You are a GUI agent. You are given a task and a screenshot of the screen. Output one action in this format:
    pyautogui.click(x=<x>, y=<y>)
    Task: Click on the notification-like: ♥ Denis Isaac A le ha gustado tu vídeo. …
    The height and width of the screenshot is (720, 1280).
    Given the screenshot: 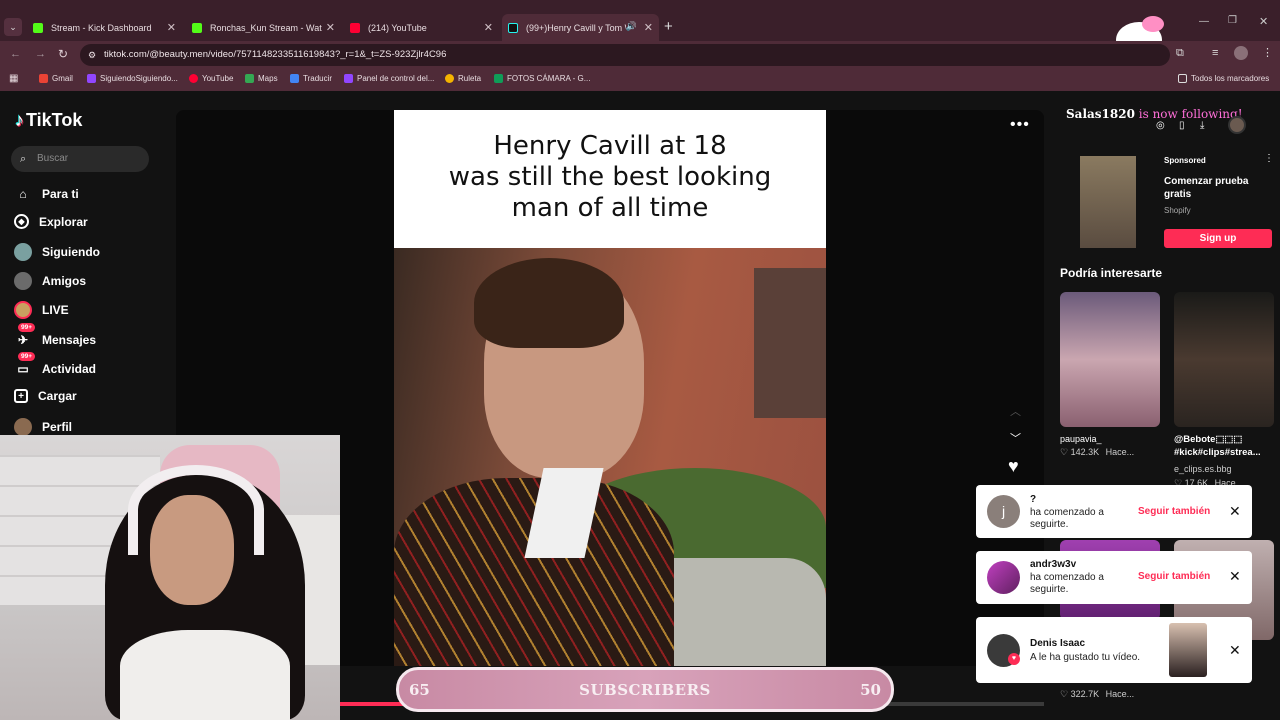 What is the action you would take?
    pyautogui.click(x=1114, y=650)
    